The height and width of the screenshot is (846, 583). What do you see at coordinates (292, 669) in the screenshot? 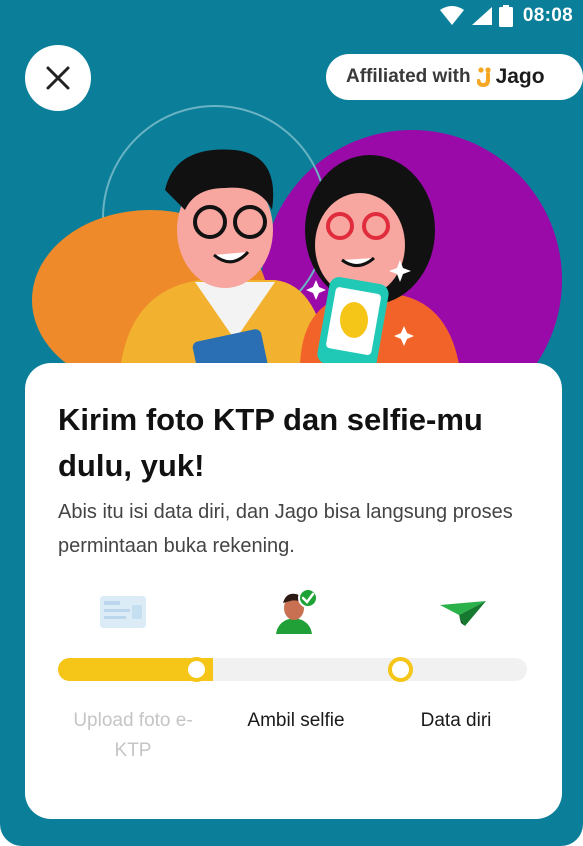
I see `progress-track` at bounding box center [292, 669].